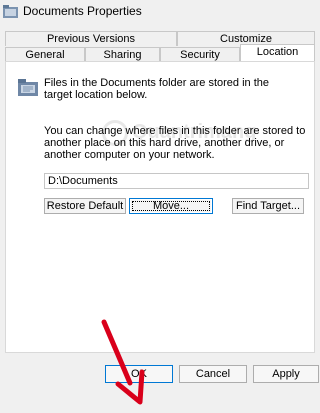 The width and height of the screenshot is (320, 413). Describe the element at coordinates (213, 374) in the screenshot. I see `cancel-button: Cancel` at that location.